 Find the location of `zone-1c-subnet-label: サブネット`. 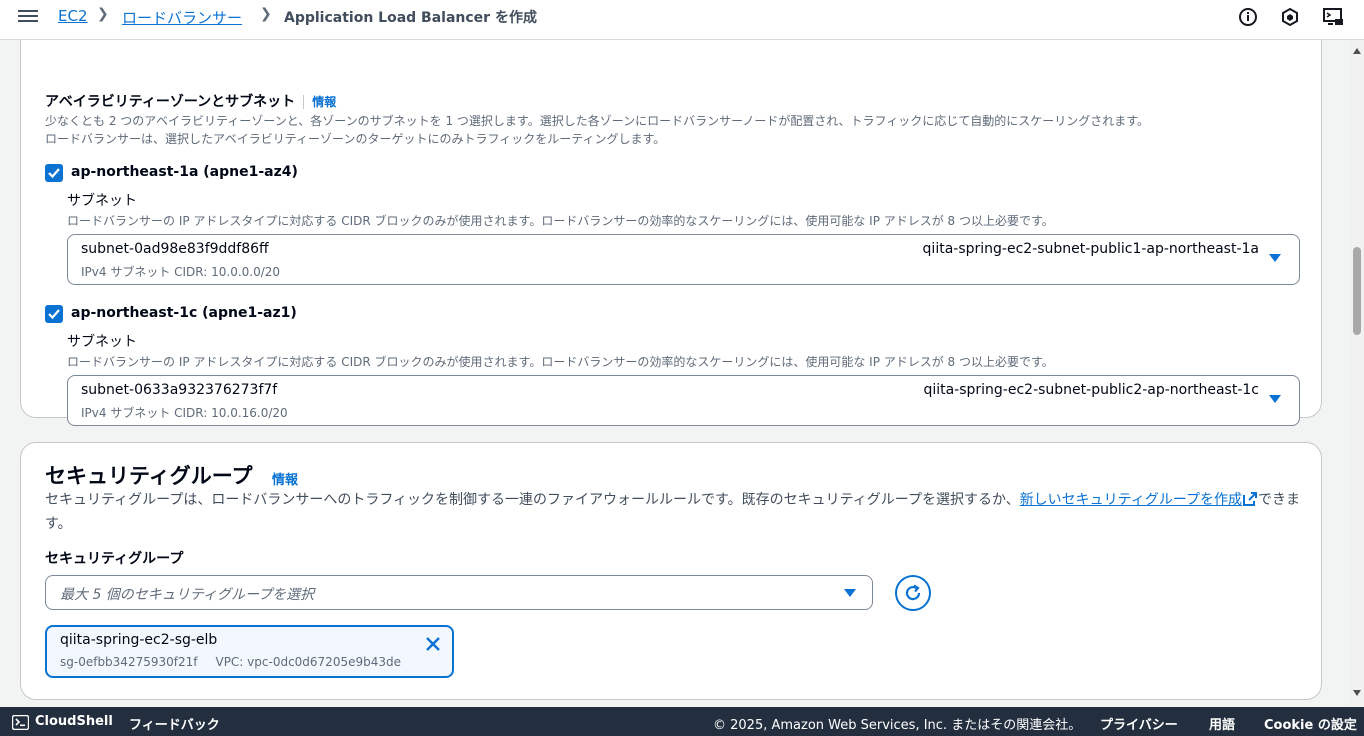

zone-1c-subnet-label: サブネット is located at coordinates (102, 342).